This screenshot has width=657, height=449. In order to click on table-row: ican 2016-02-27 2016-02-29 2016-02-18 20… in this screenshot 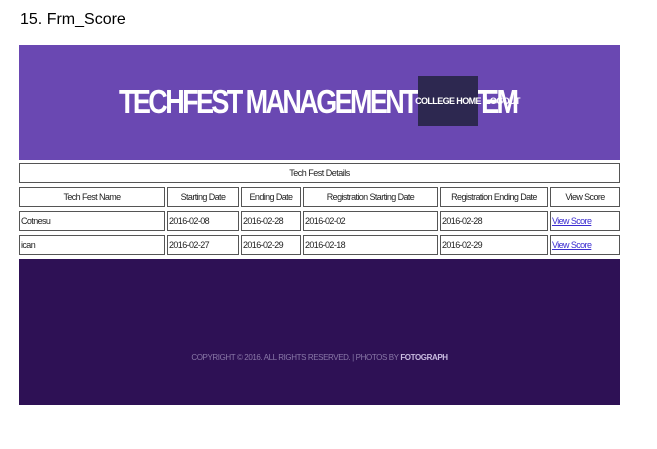, I will do `click(319, 245)`.